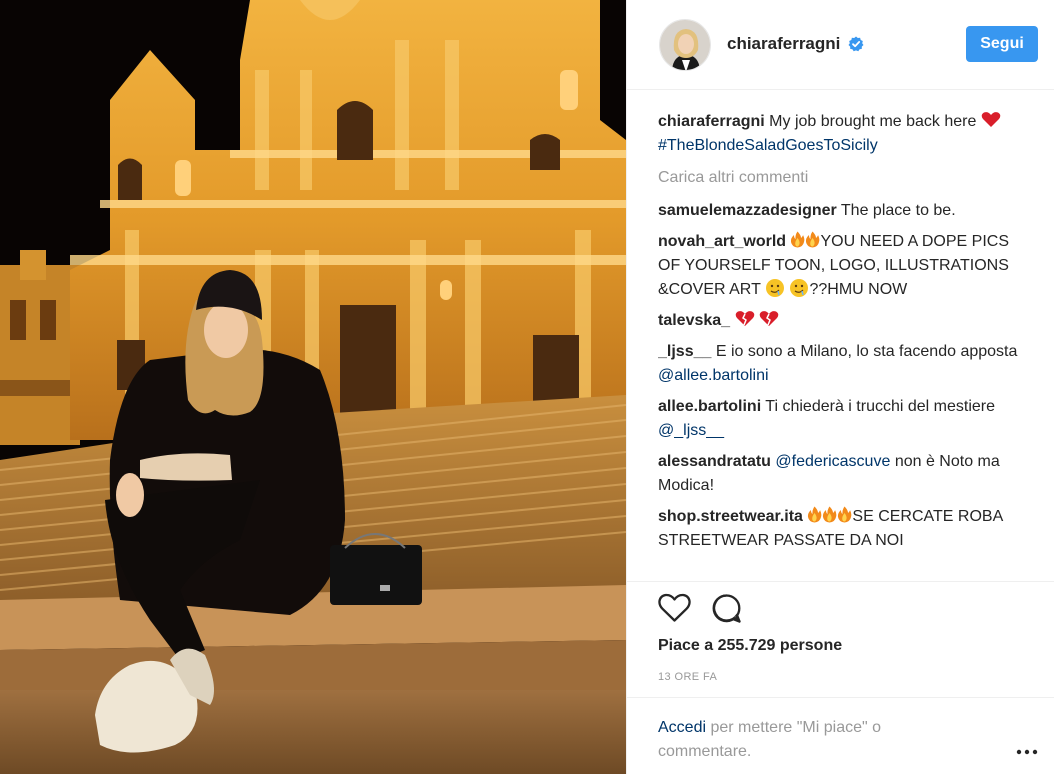 The image size is (1054, 774). Describe the element at coordinates (991, 119) in the screenshot. I see `red-heart-icon` at that location.